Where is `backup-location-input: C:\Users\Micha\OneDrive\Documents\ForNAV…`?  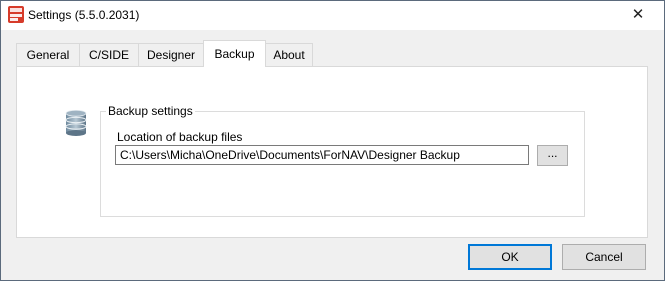
backup-location-input: C:\Users\Micha\OneDrive\Documents\ForNAV… is located at coordinates (322, 155).